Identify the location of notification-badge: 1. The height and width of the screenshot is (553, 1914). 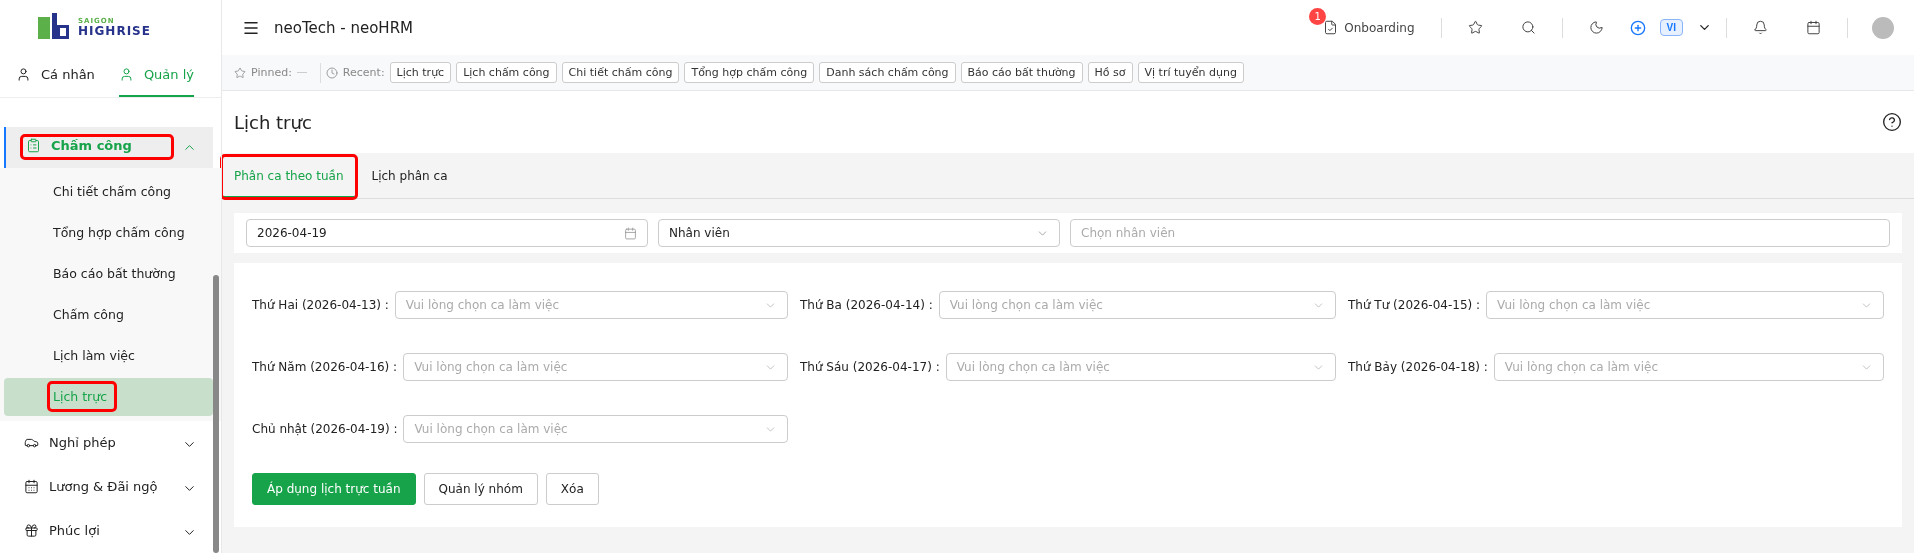
(1318, 16).